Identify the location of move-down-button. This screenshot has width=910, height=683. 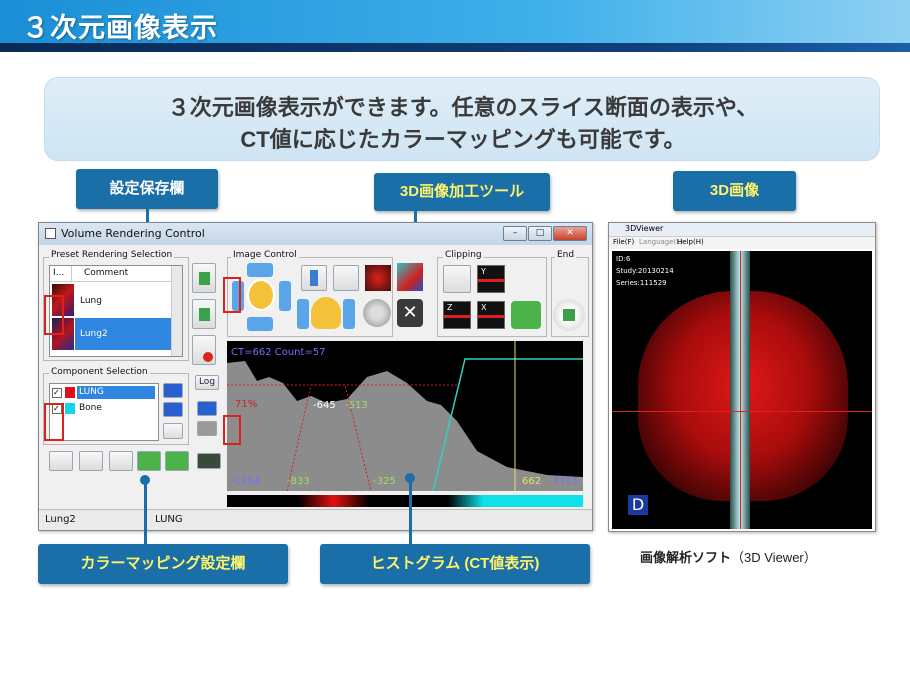
(173, 409).